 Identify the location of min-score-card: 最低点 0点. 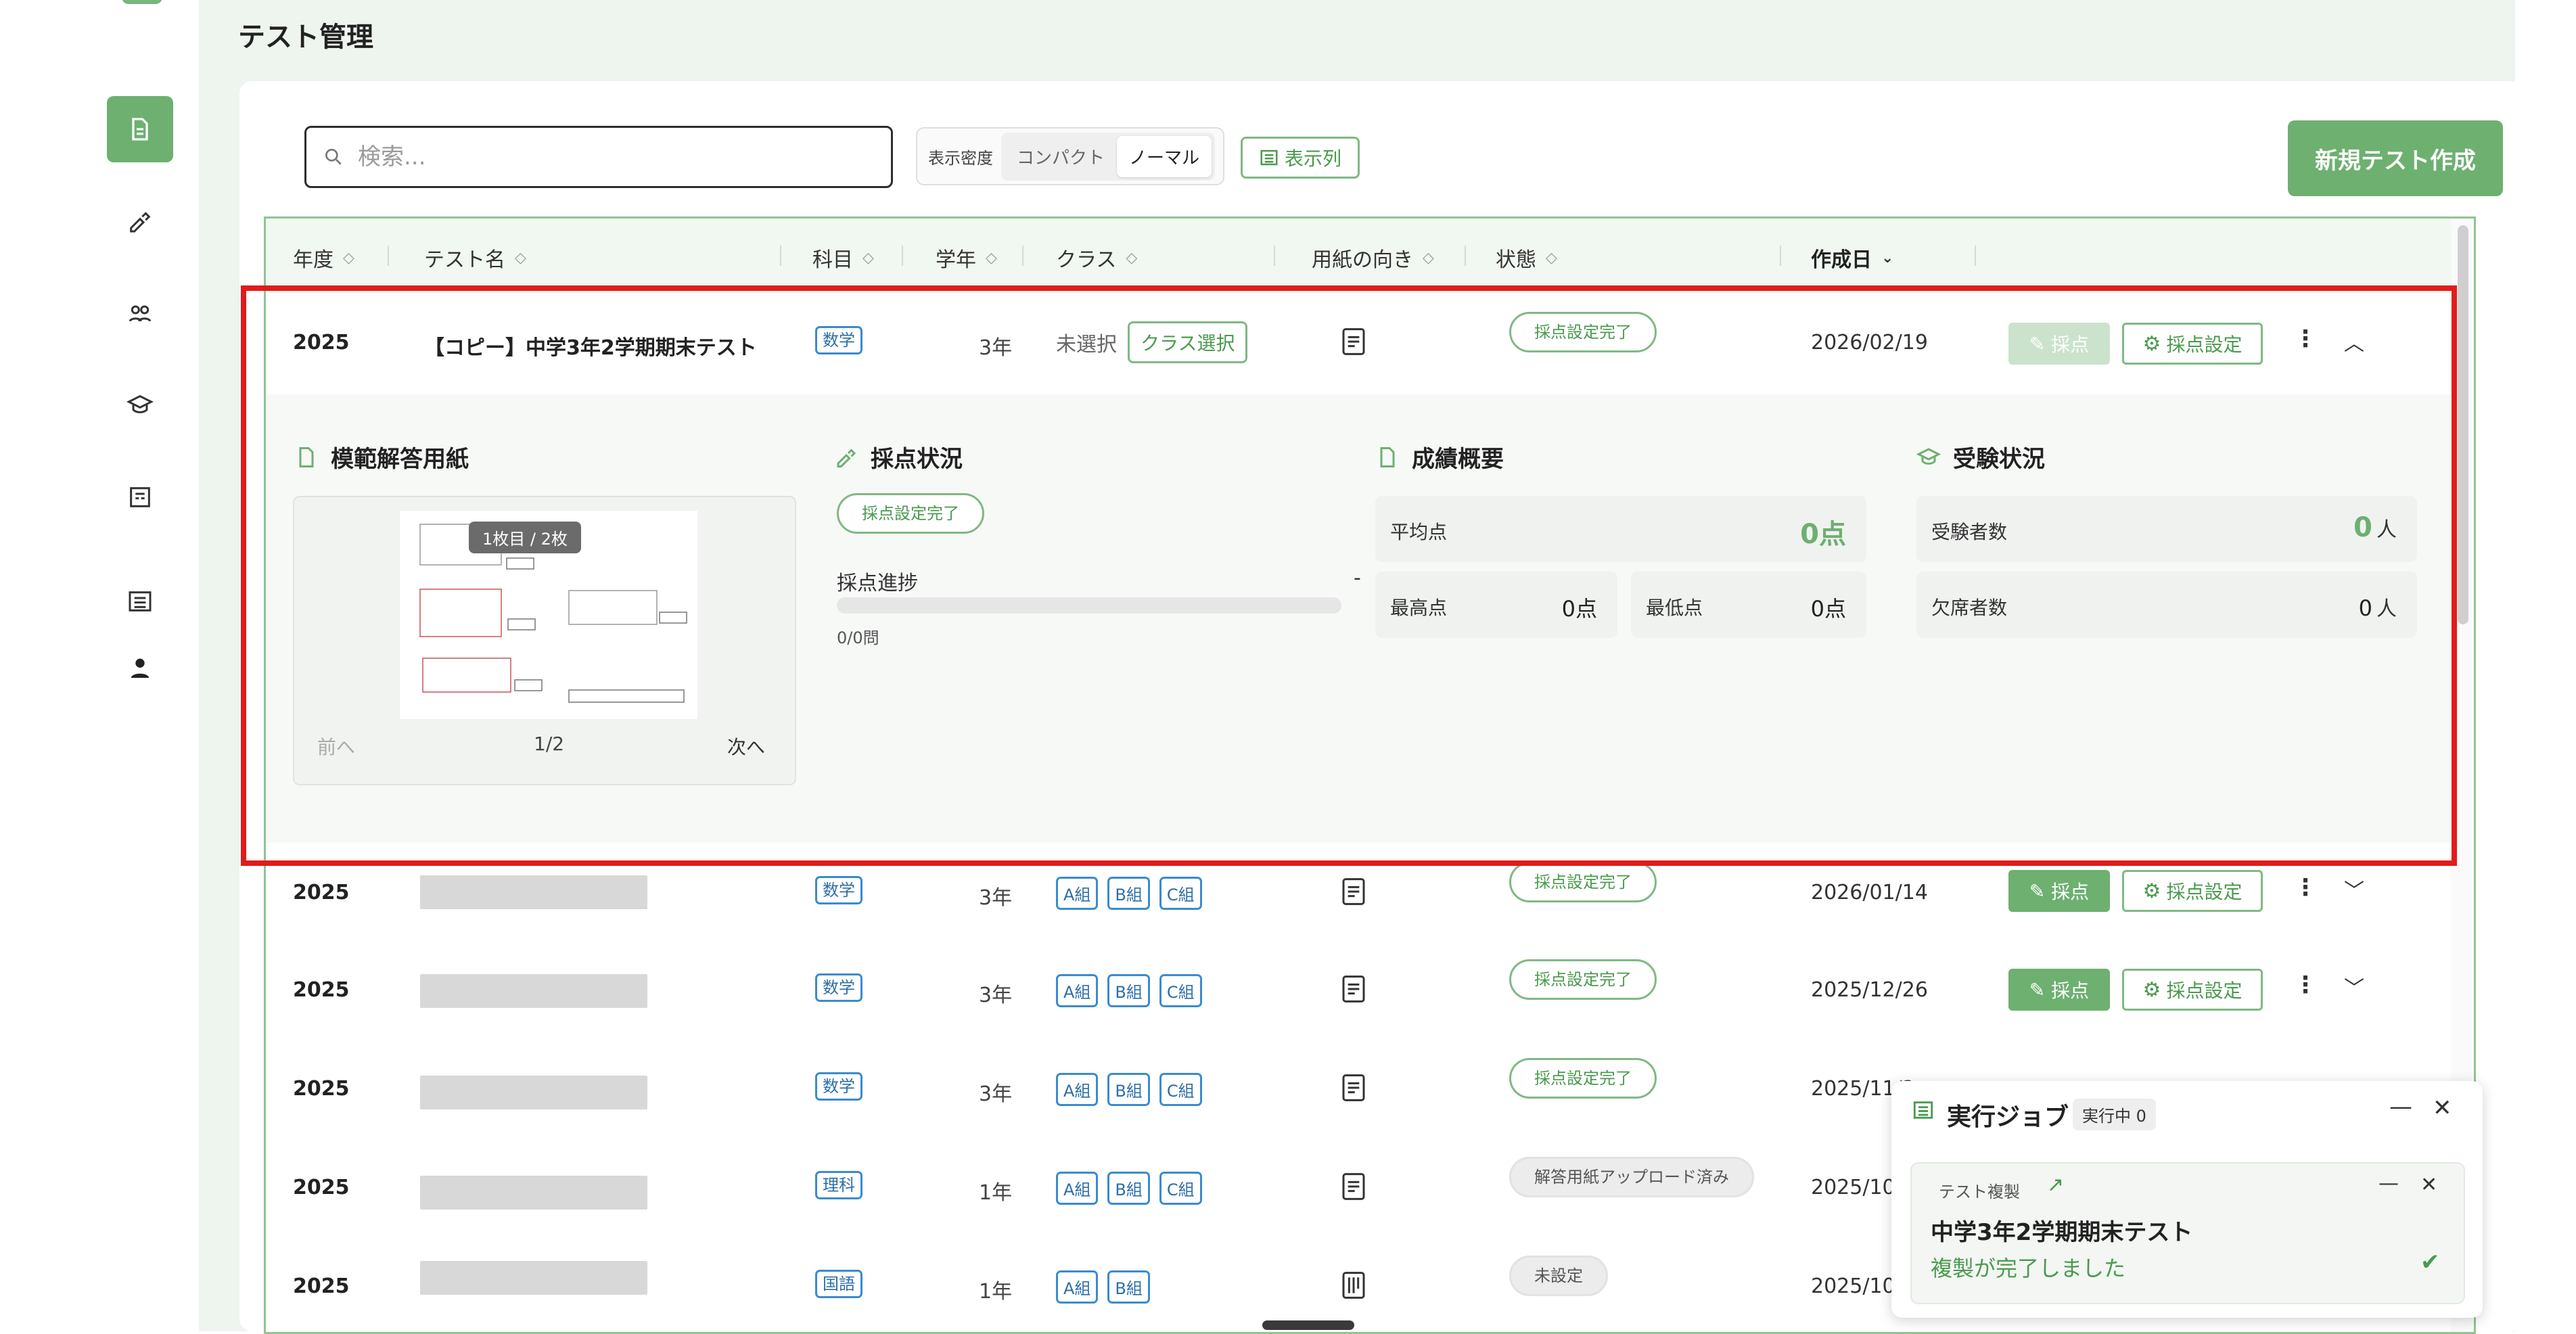
(1748, 605).